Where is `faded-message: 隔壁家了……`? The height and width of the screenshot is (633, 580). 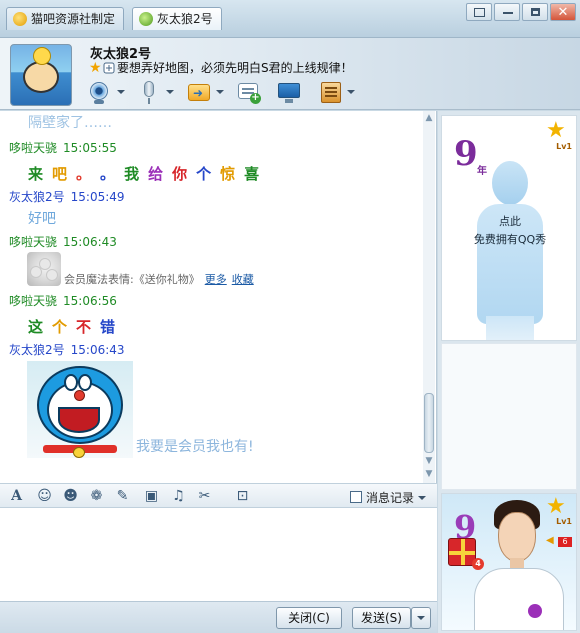
faded-message: 隔壁家了…… is located at coordinates (70, 123).